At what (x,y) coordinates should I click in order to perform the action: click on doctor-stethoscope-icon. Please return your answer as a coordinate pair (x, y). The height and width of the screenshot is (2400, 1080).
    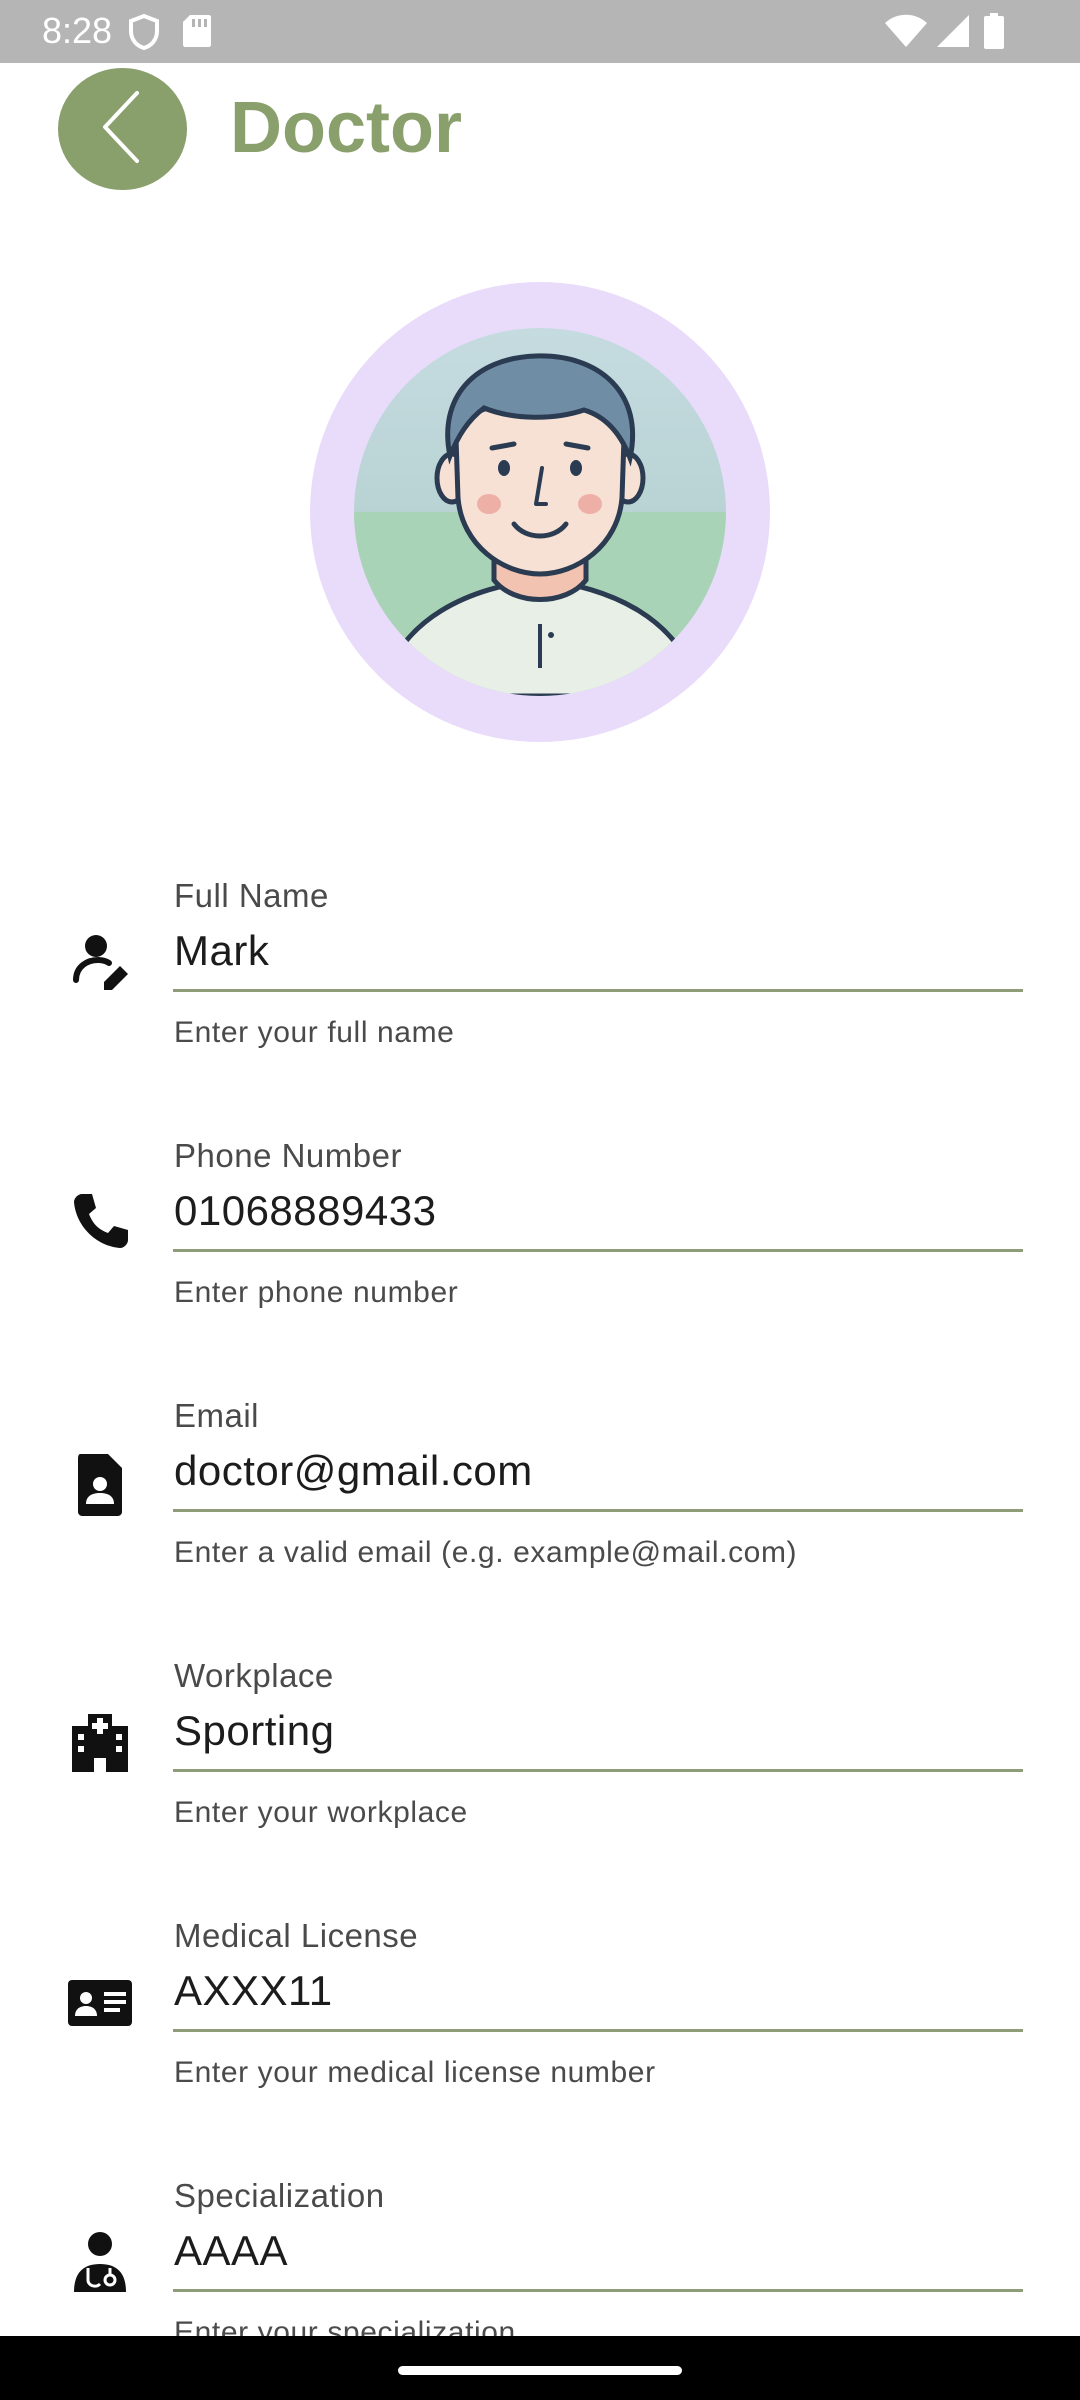
    Looking at the image, I should click on (100, 2262).